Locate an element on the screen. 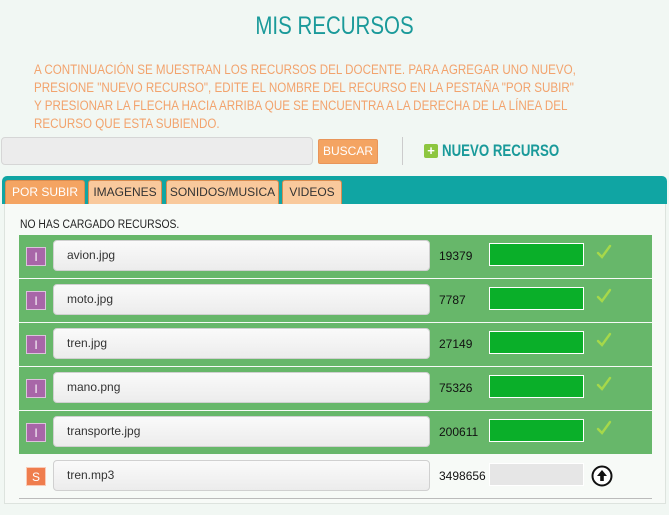 This screenshot has width=669, height=515. resource-row: Itren.jpg 27149 is located at coordinates (335, 344).